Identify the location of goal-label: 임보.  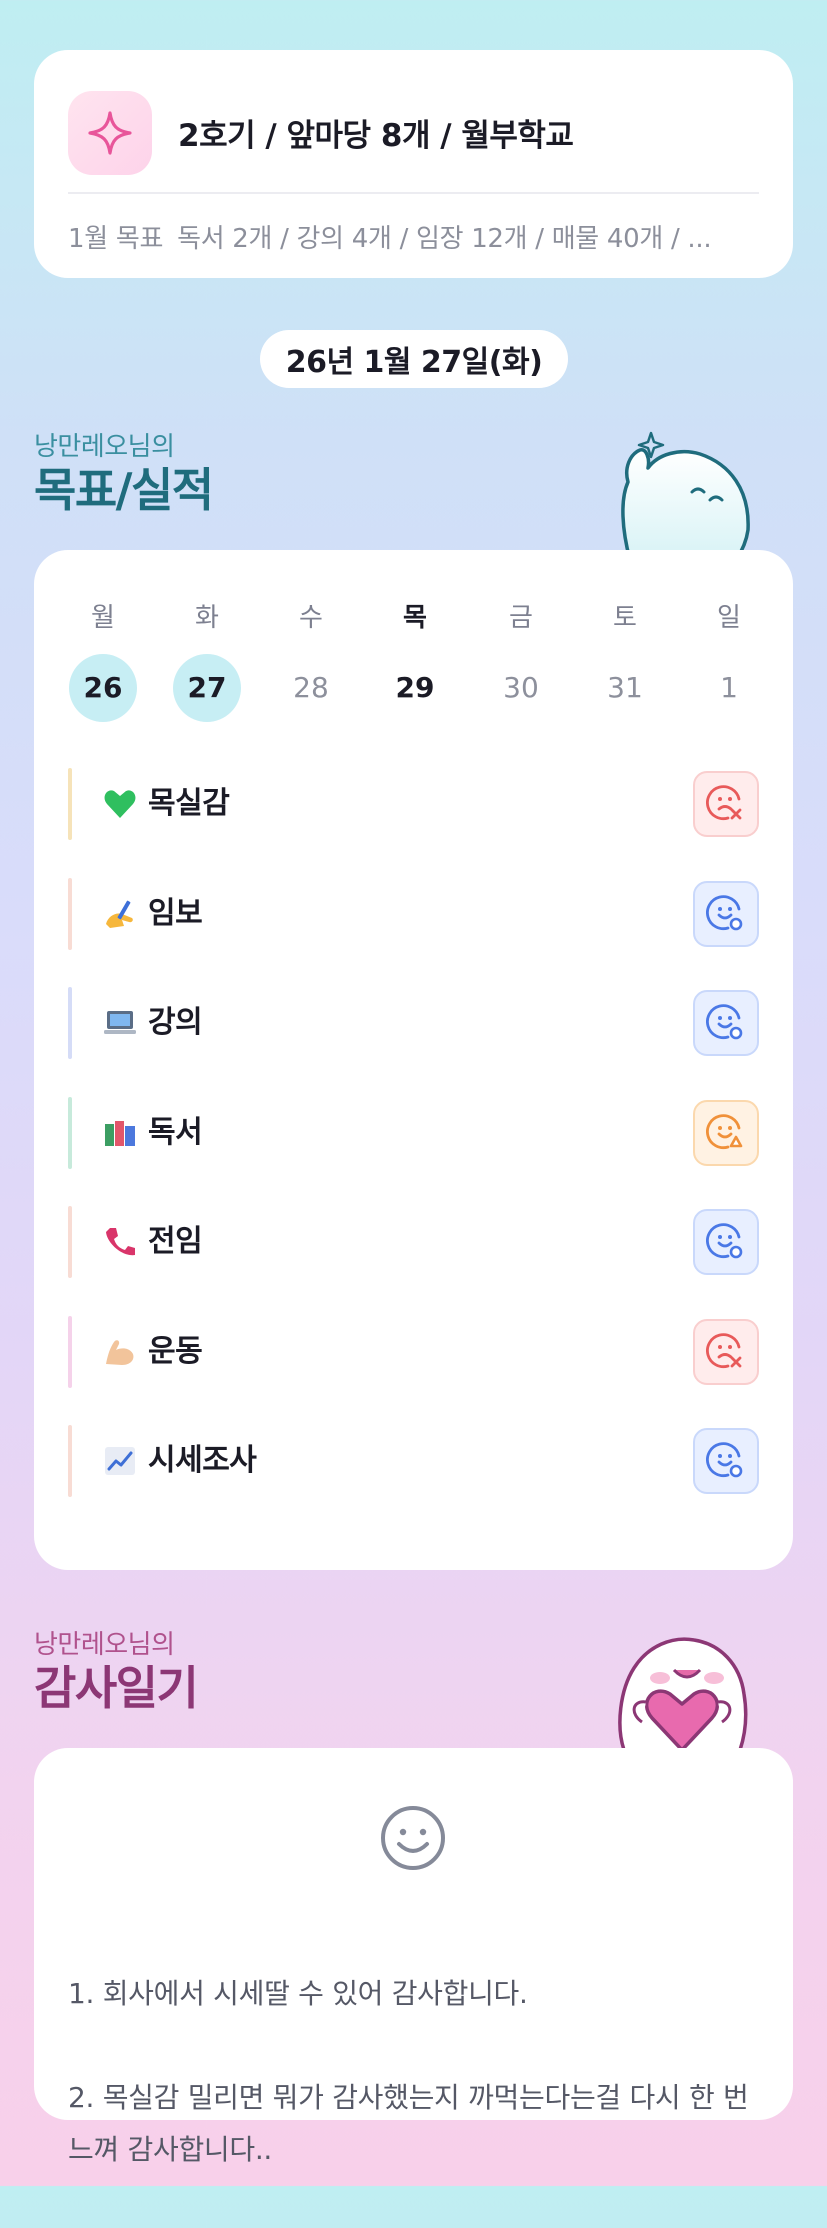
(175, 913).